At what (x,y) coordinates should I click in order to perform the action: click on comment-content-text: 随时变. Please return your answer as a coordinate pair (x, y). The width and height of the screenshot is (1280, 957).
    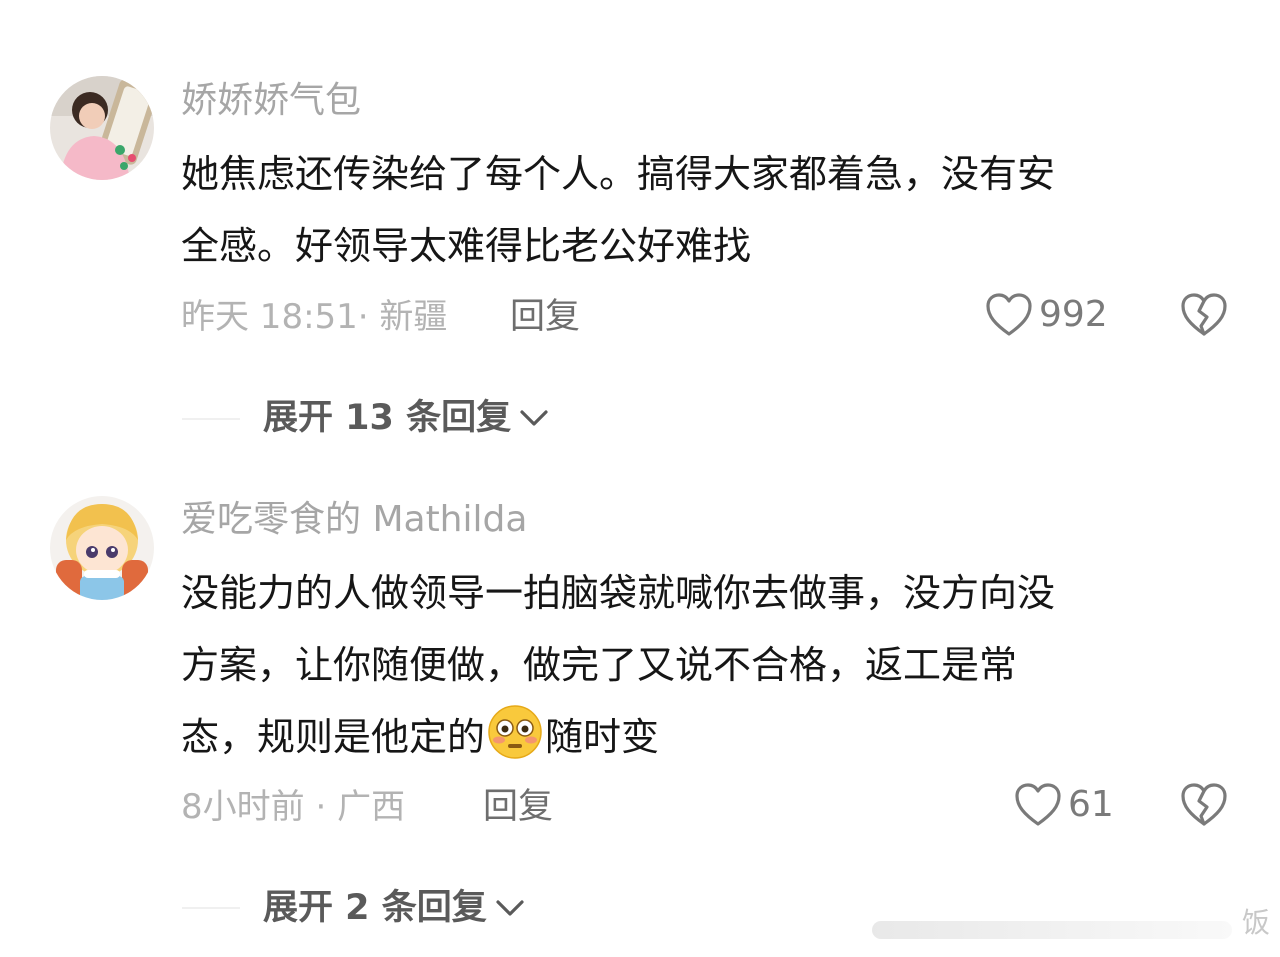
    Looking at the image, I should click on (602, 737).